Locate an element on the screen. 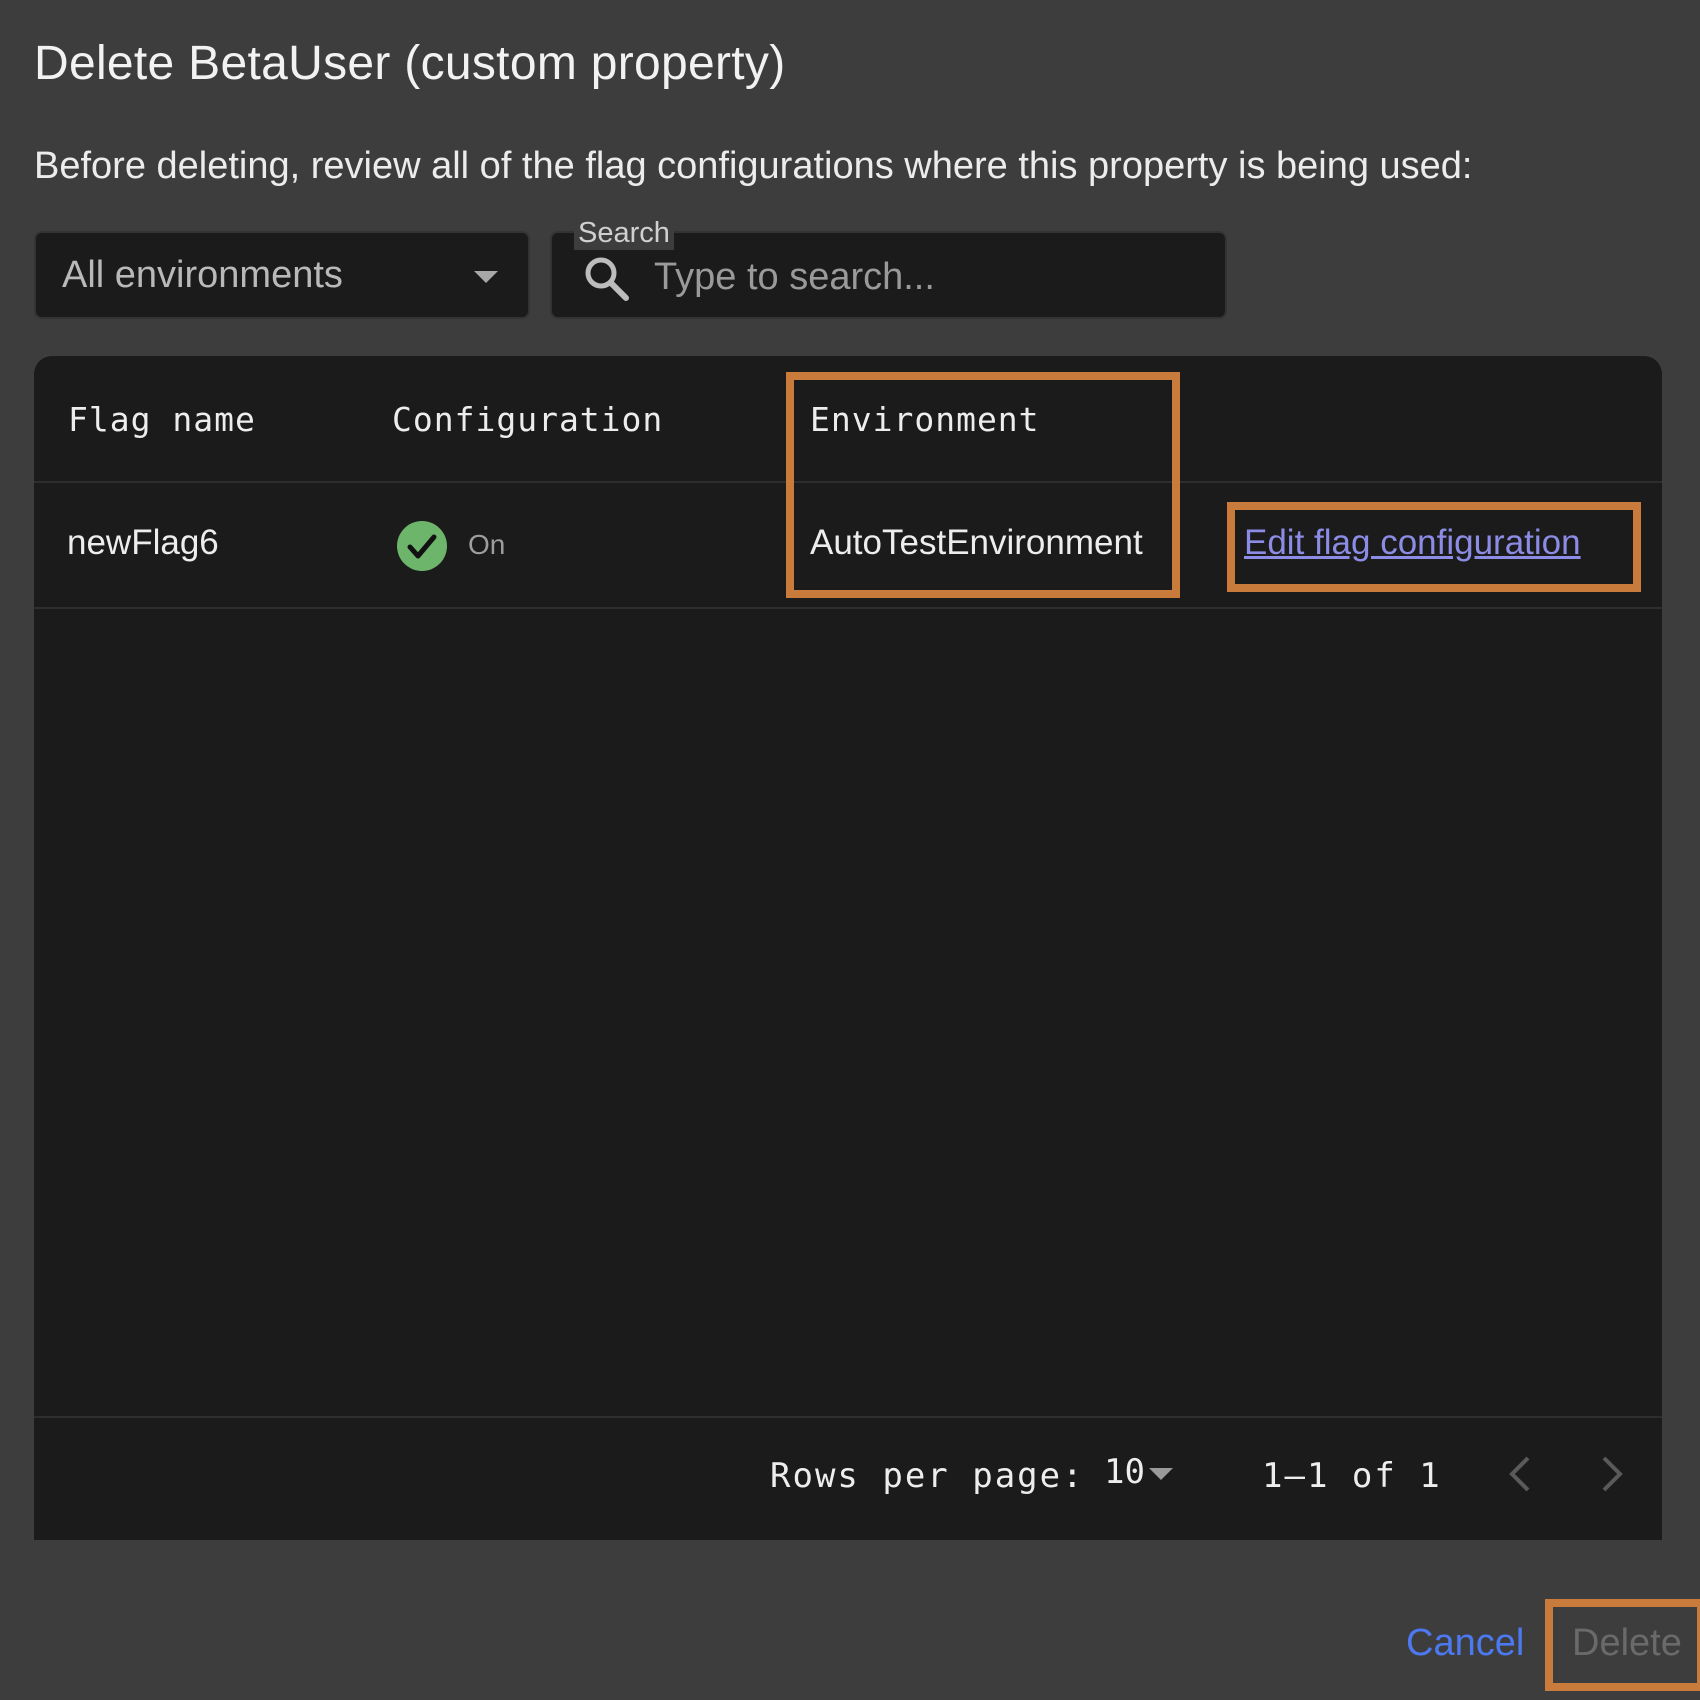 The width and height of the screenshot is (1700, 1700). pagination-range: 1–1 of 1 is located at coordinates (1352, 1476).